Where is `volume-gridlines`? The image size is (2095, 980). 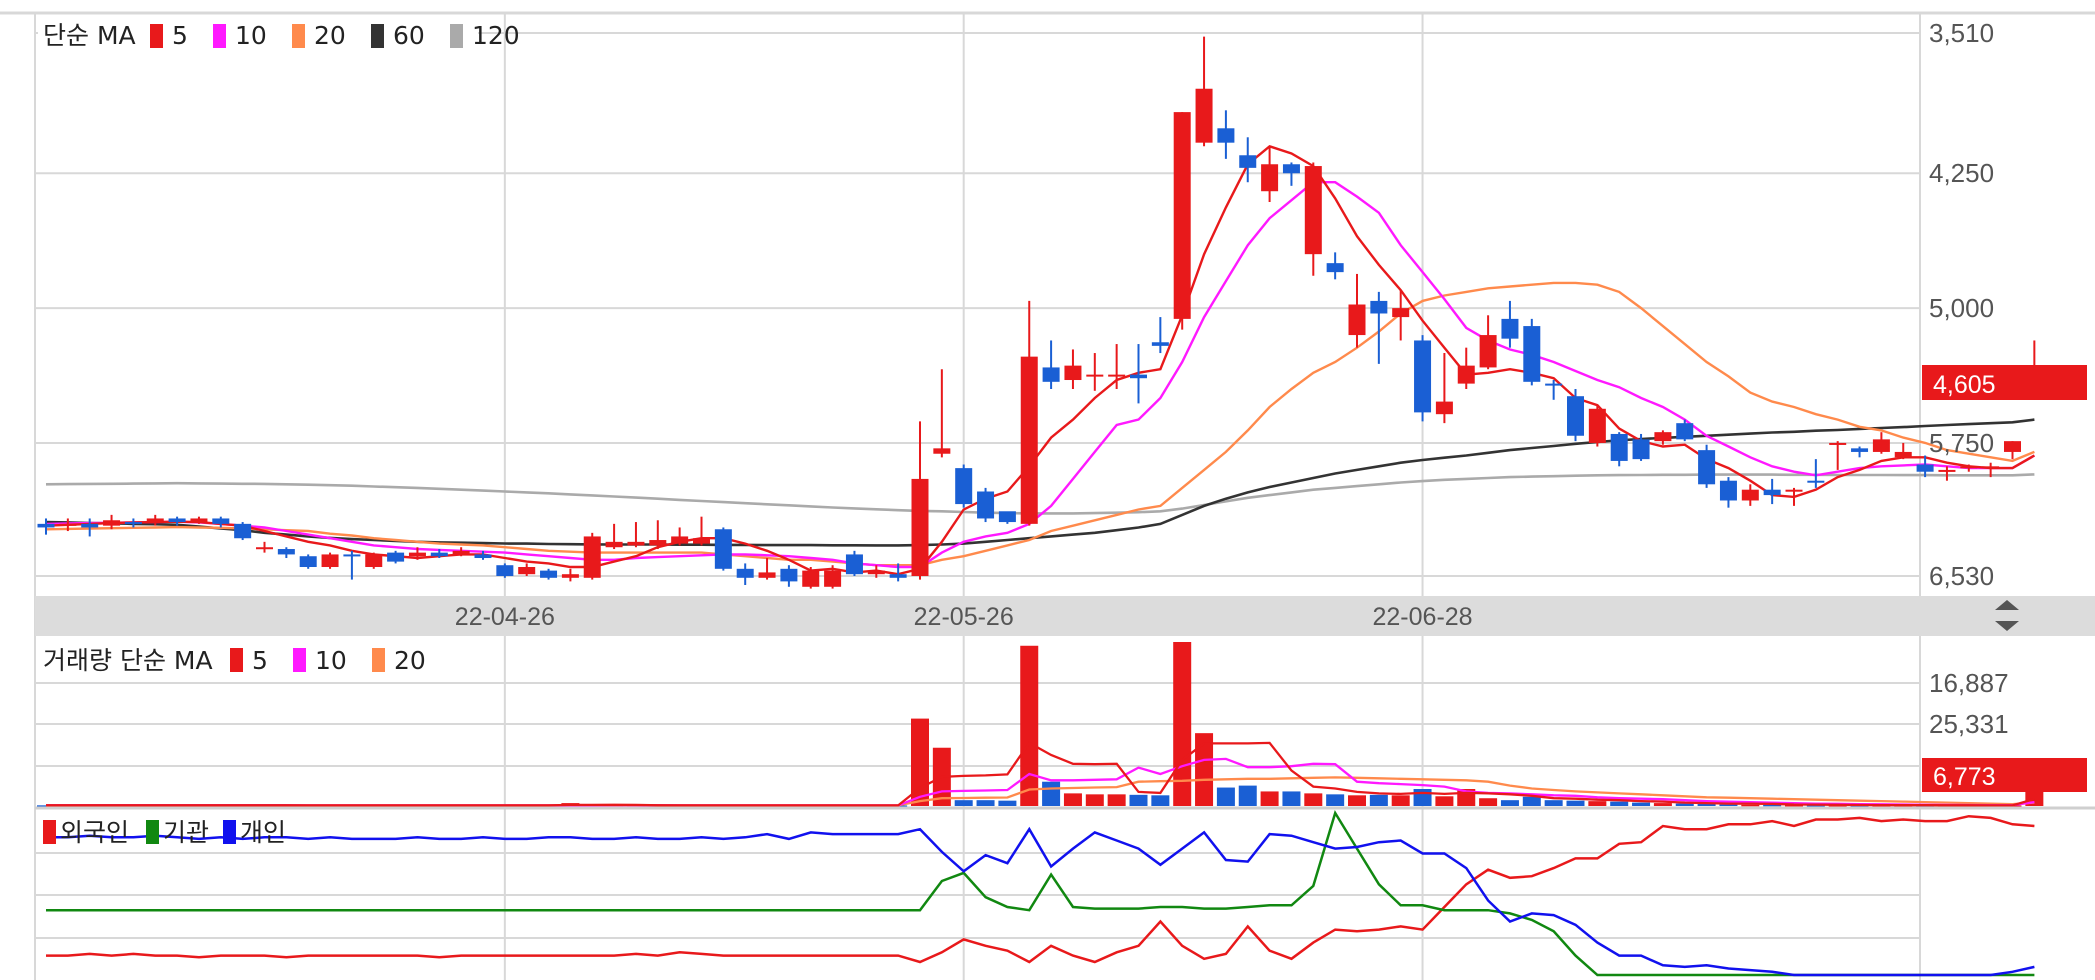
volume-gridlines is located at coordinates (977, 724).